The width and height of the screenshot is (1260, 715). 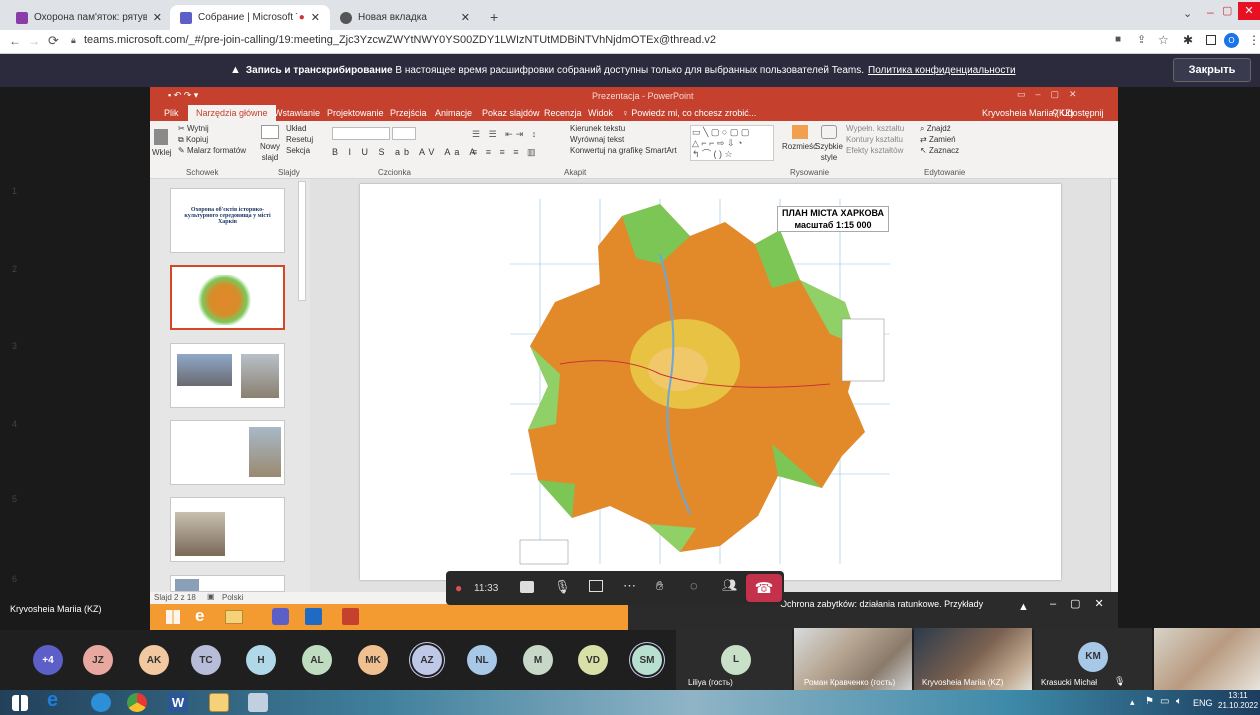 What do you see at coordinates (101, 702) in the screenshot?
I see `viber-icon` at bounding box center [101, 702].